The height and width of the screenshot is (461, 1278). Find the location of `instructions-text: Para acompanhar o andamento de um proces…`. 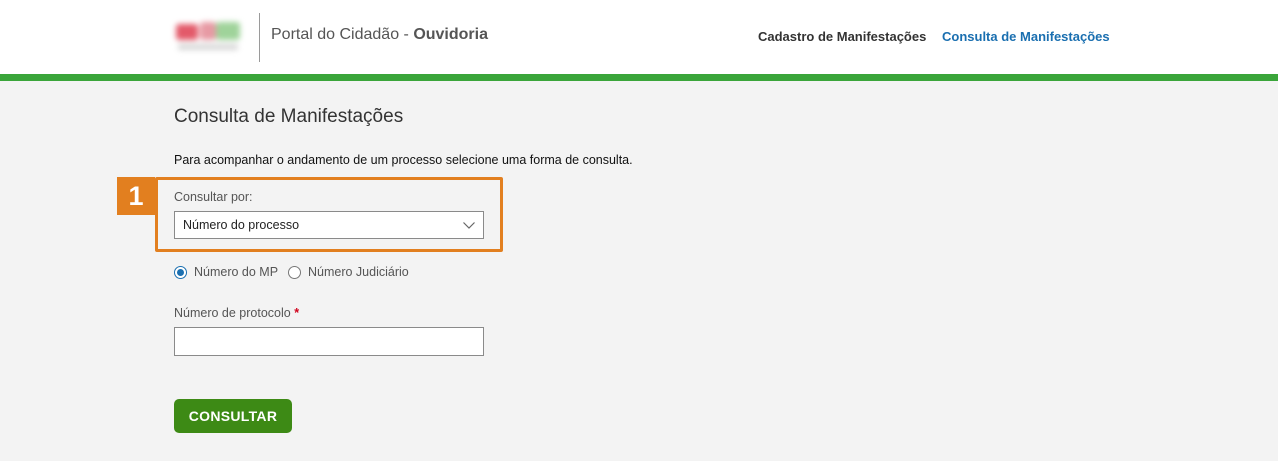

instructions-text: Para acompanhar o andamento de um proces… is located at coordinates (403, 160).